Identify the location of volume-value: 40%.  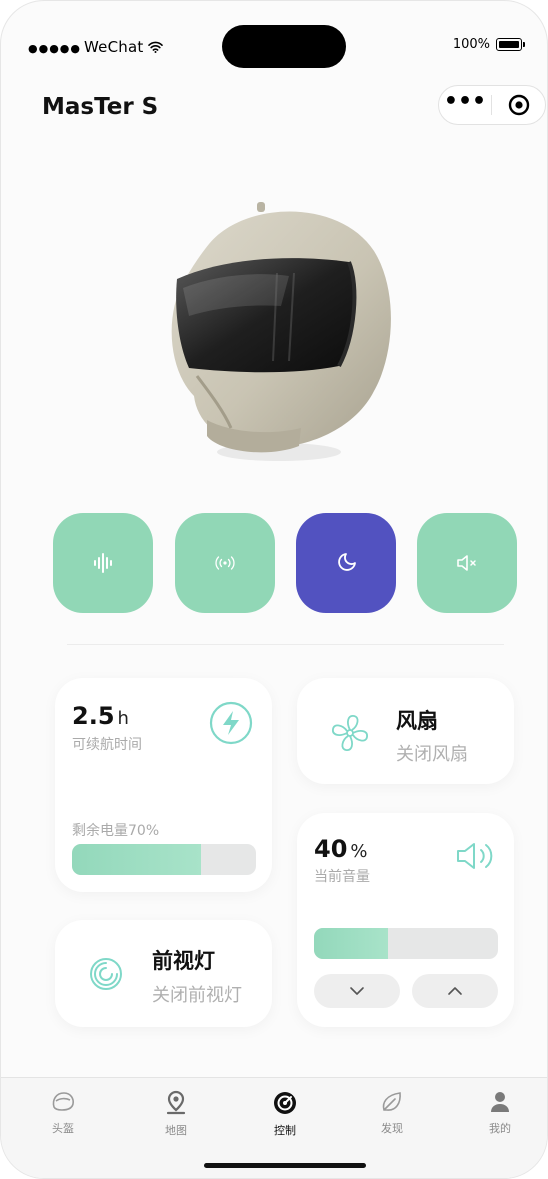
(341, 849).